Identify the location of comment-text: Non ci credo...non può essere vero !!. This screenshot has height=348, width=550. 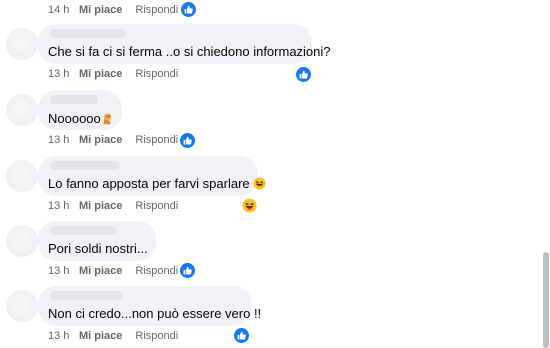
(155, 313).